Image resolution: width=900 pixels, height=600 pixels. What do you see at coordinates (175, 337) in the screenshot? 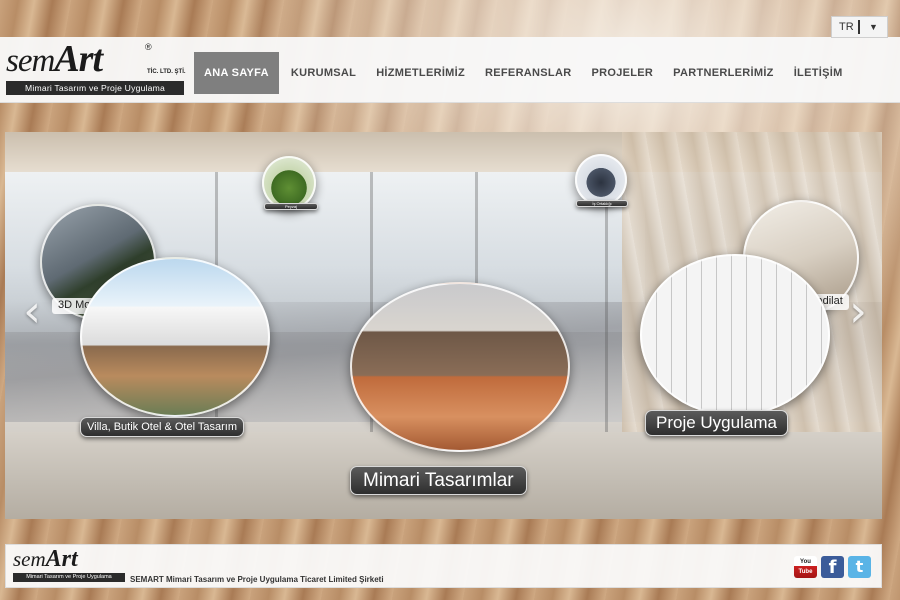
I see `carousel-item-villa-image` at bounding box center [175, 337].